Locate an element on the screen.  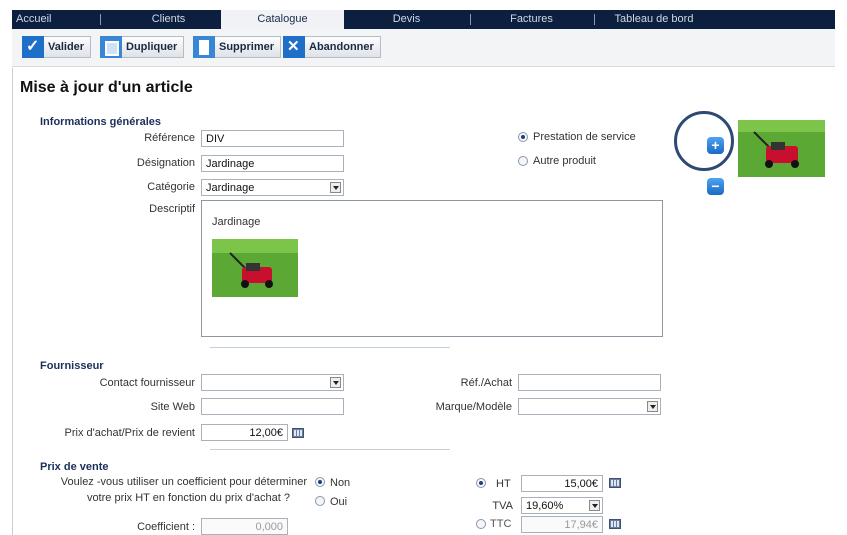
description-text: Jardinage is located at coordinates (236, 222).